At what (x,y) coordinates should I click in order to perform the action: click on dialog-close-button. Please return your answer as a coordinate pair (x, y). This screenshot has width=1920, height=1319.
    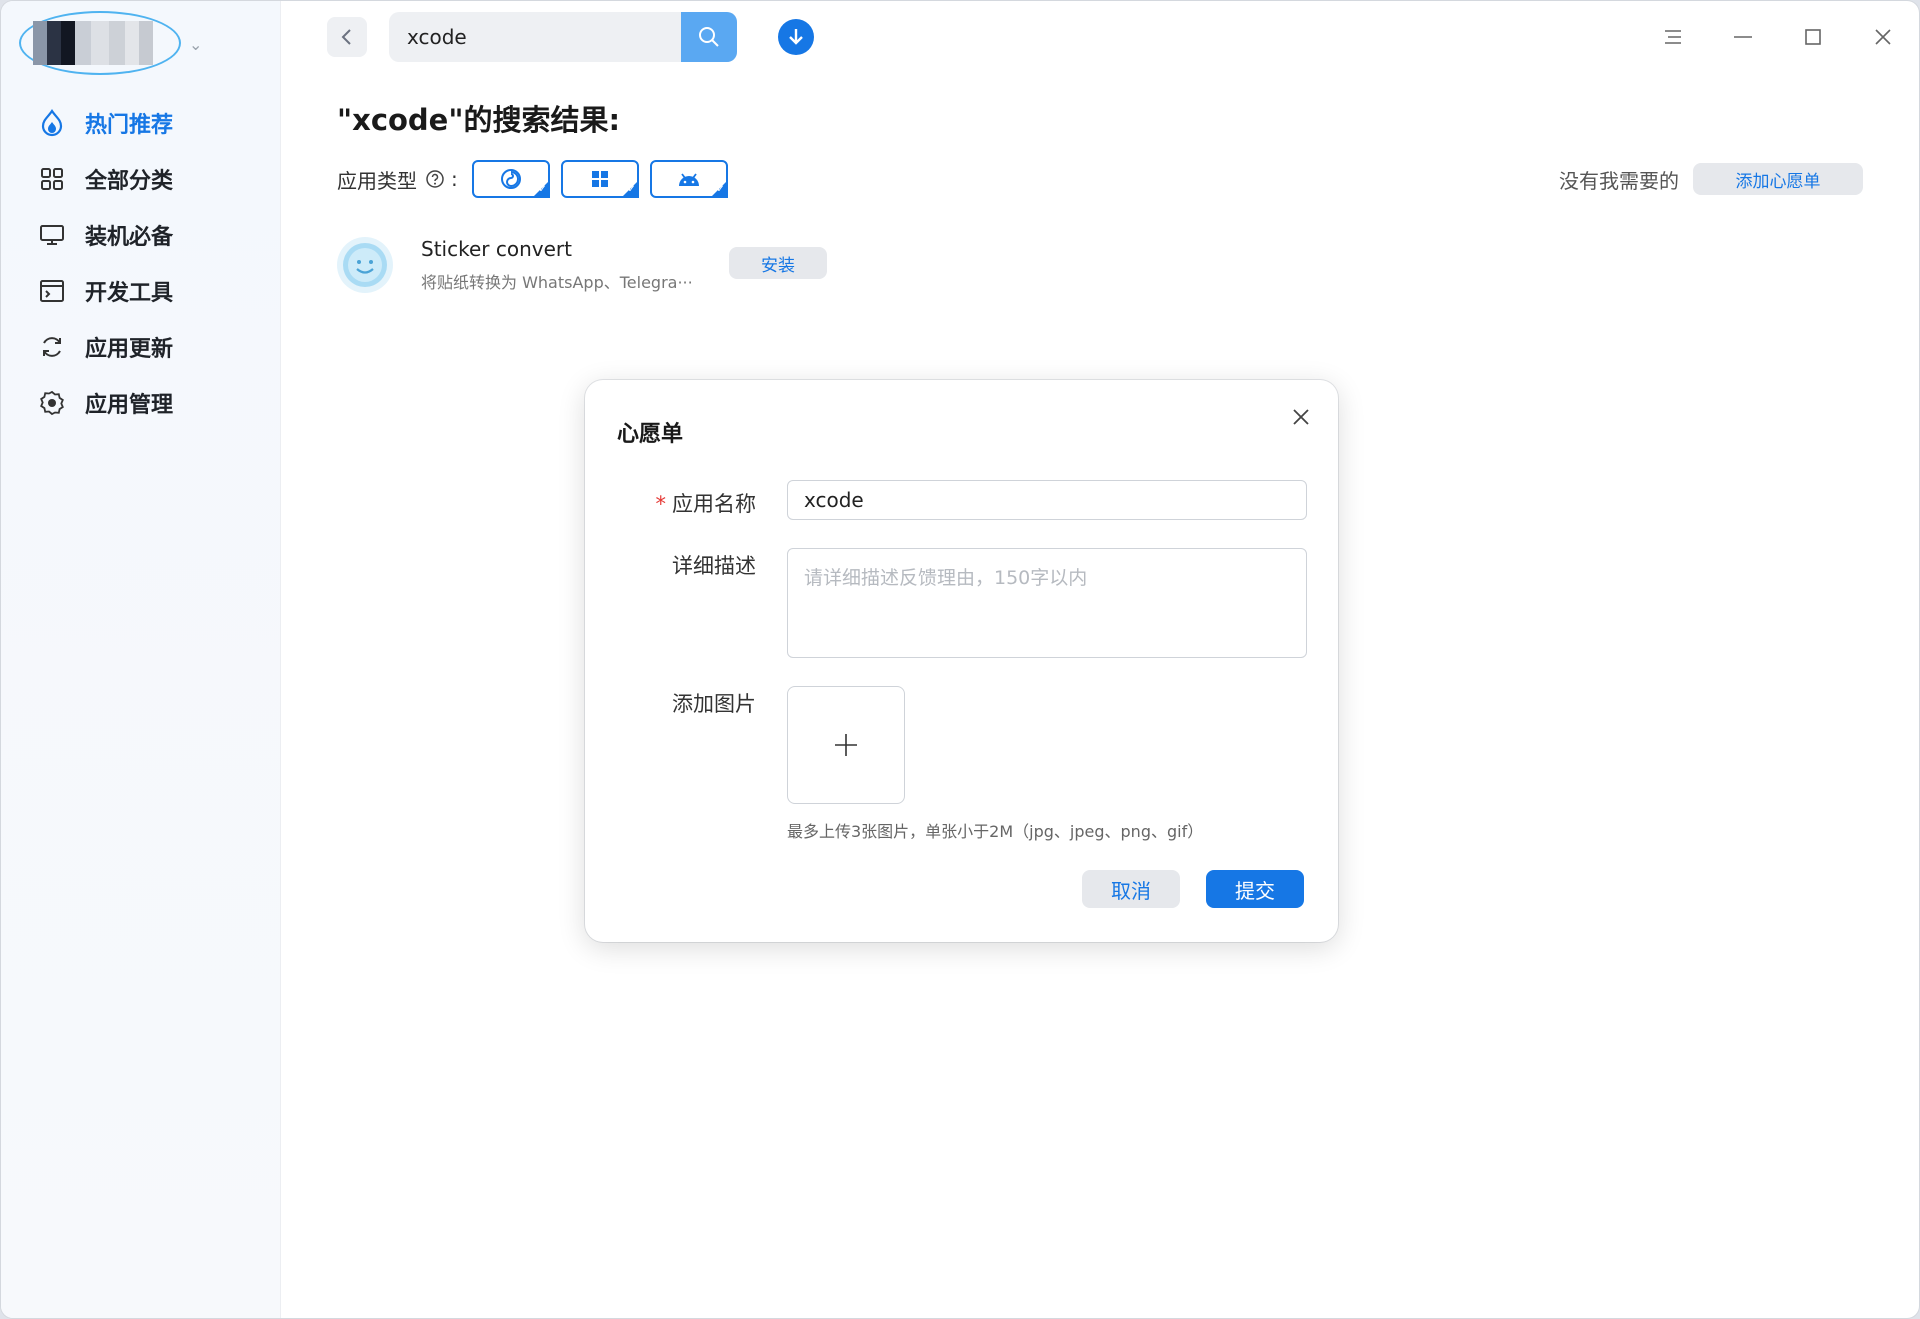
    Looking at the image, I should click on (1301, 417).